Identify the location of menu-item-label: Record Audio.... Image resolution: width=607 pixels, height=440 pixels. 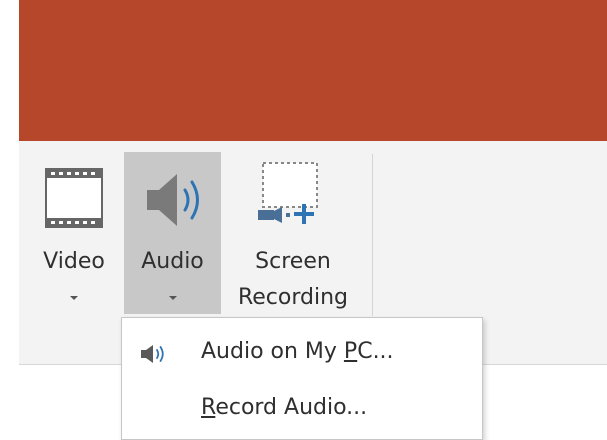
(284, 407).